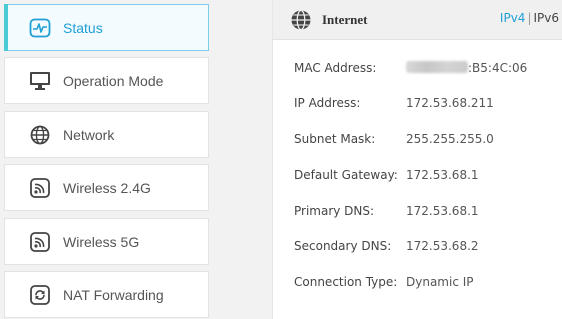  I want to click on monitor-icon, so click(40, 81).